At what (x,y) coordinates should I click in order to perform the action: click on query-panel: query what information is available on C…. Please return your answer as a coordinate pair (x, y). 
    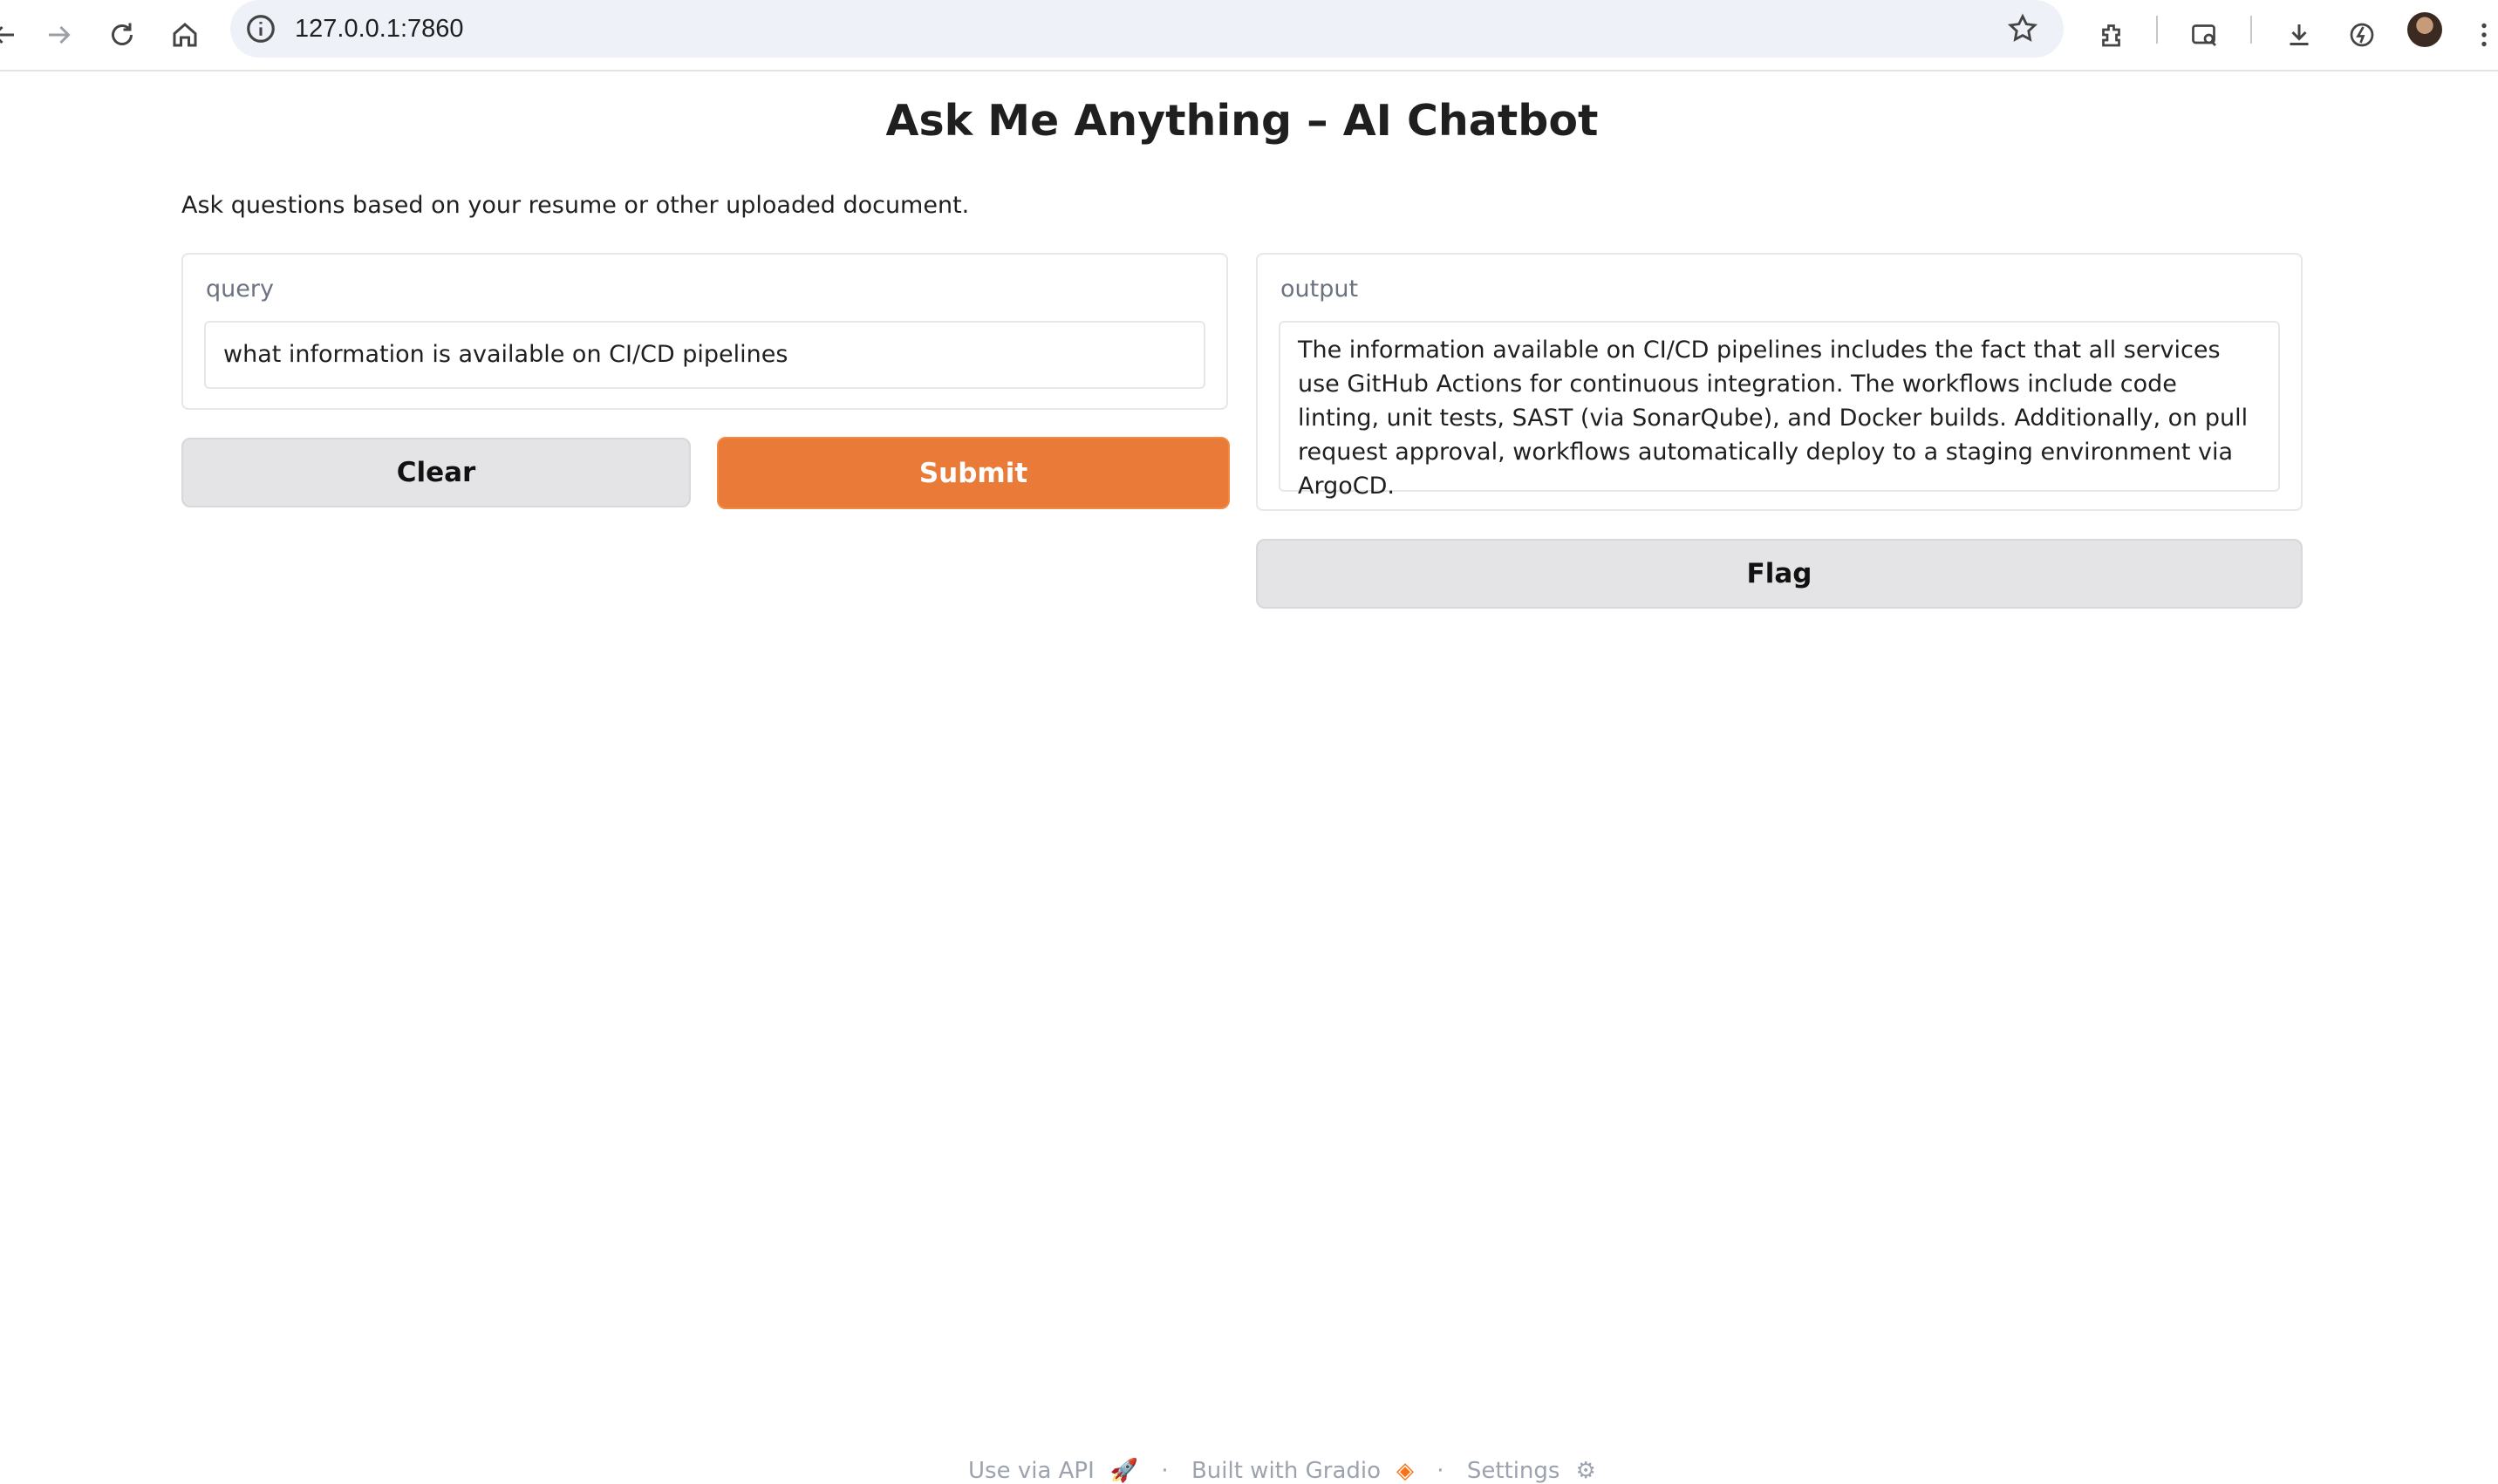
    Looking at the image, I should click on (704, 331).